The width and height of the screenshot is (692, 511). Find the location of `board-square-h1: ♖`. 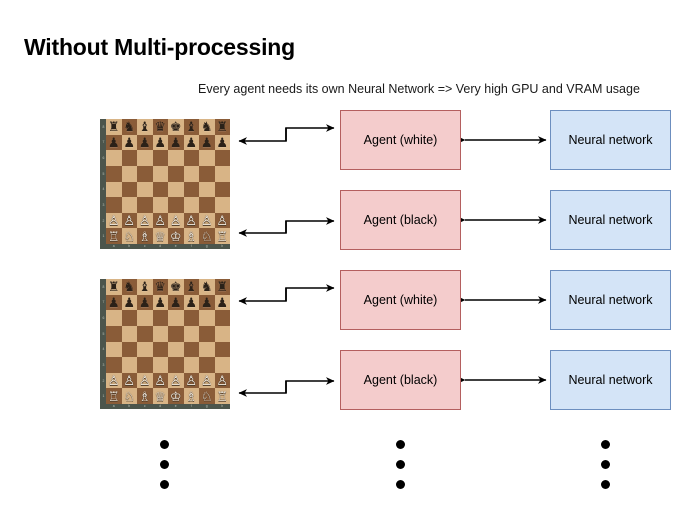

board-square-h1: ♖ is located at coordinates (222, 236).